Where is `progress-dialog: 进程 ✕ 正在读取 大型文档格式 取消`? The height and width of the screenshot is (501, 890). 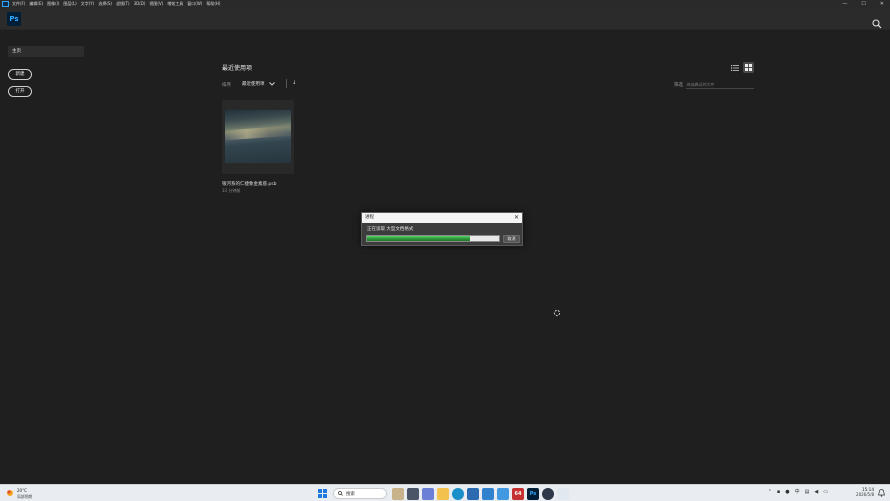 progress-dialog: 进程 ✕ 正在读取 大型文档格式 取消 is located at coordinates (442, 229).